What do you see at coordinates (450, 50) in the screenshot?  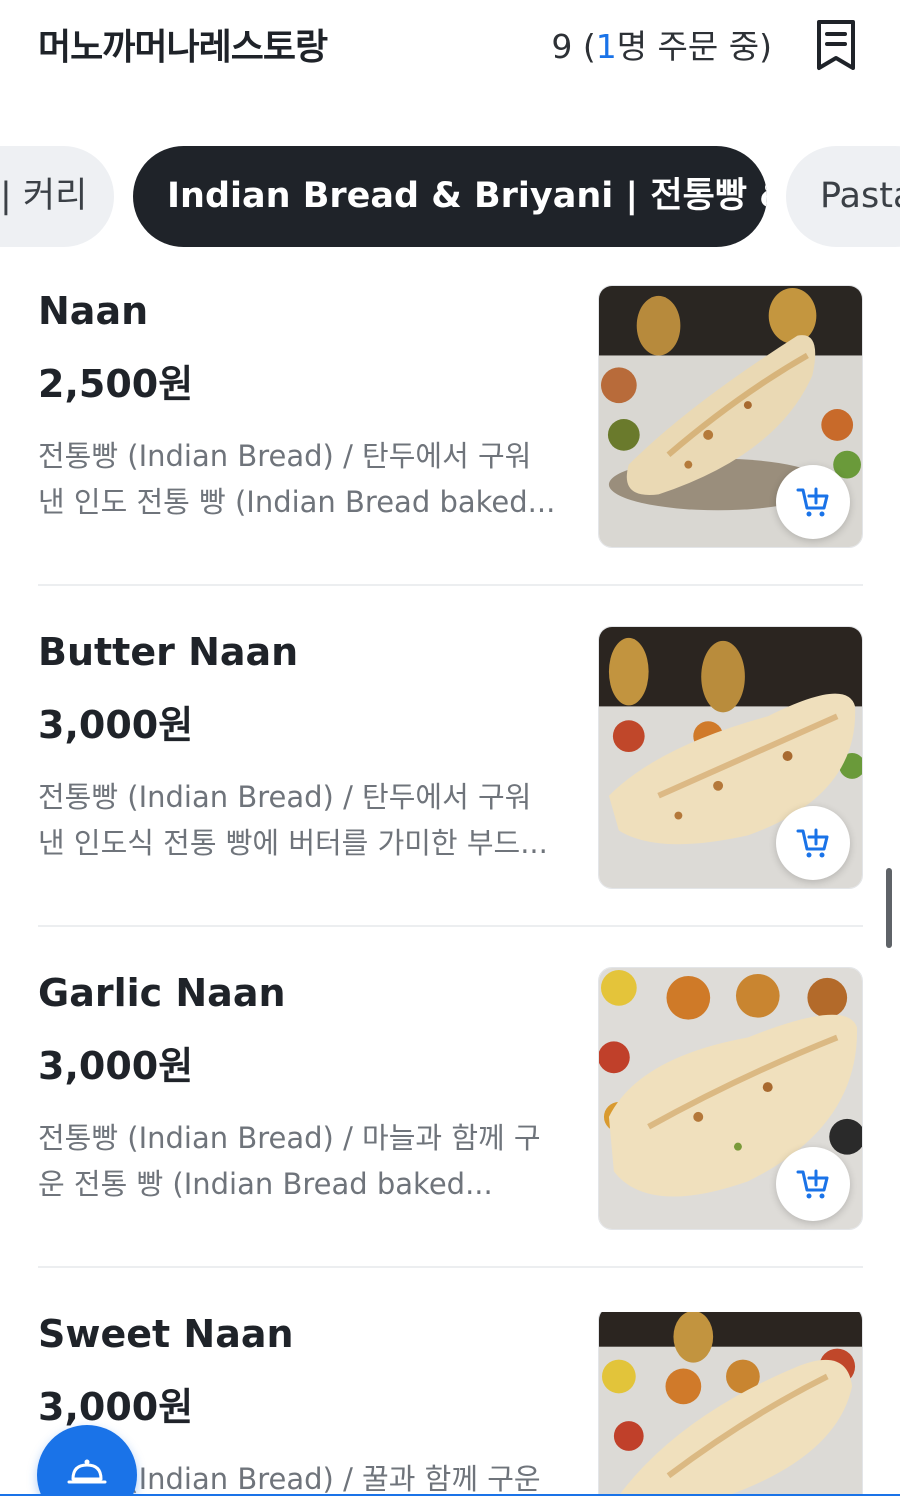 I see `header: 머노까머나레스토랑 9 (1명 주문 중)` at bounding box center [450, 50].